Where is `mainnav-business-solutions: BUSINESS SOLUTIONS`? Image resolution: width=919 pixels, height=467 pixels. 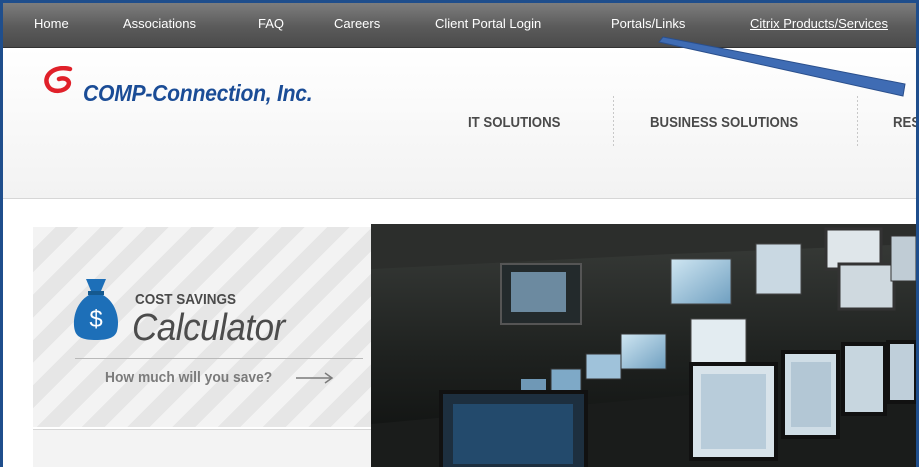 mainnav-business-solutions: BUSINESS SOLUTIONS is located at coordinates (724, 122).